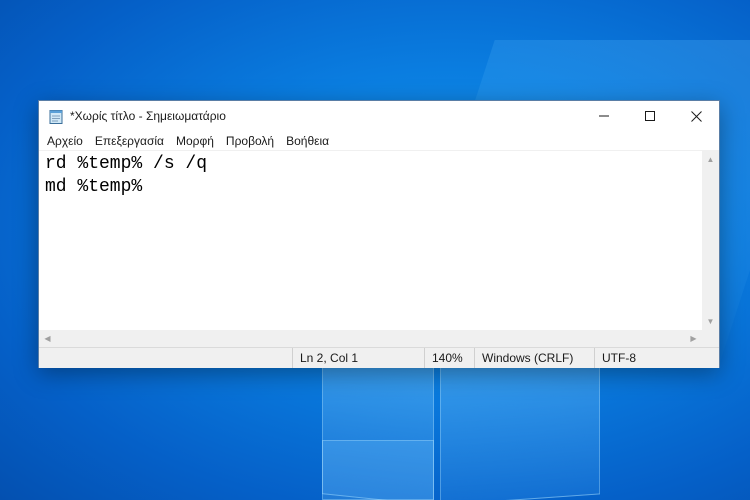  Describe the element at coordinates (251, 141) in the screenshot. I see `menu-view: Προβολή` at that location.